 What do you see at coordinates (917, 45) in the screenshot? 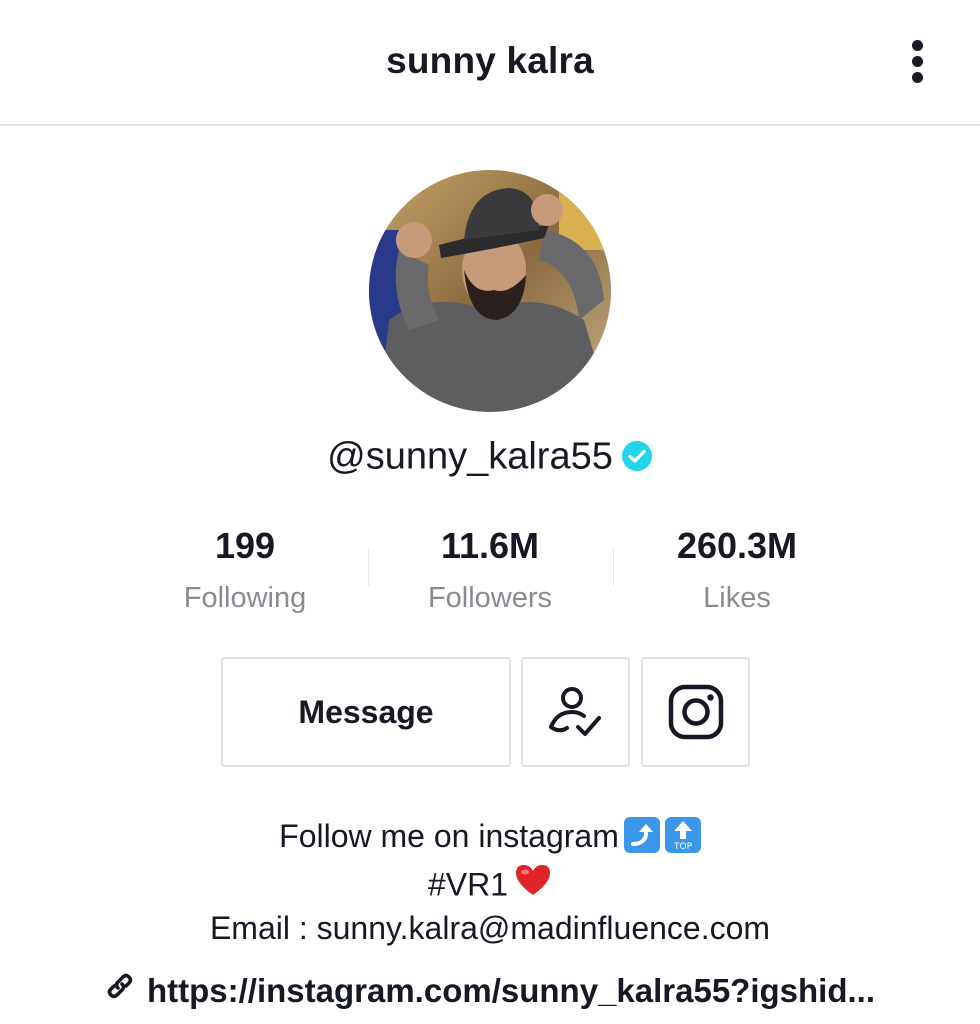
I see `more-vertical-icon` at bounding box center [917, 45].